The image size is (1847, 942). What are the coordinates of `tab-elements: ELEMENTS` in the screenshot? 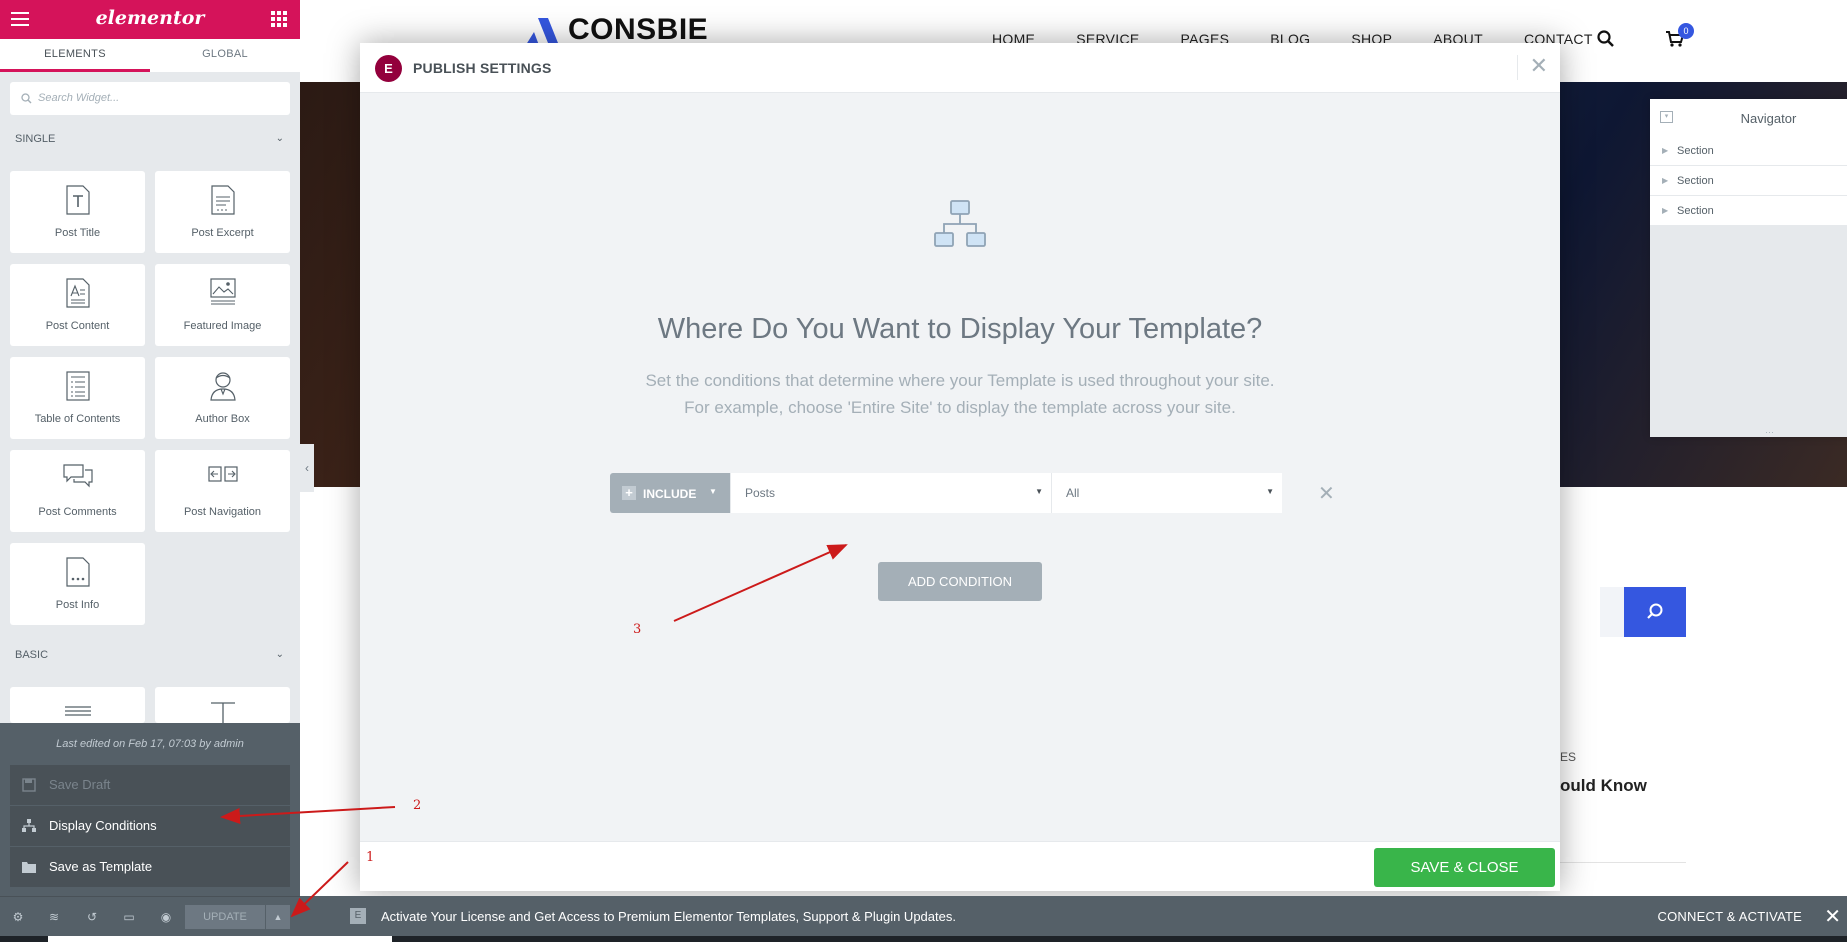 It's located at (75, 55).